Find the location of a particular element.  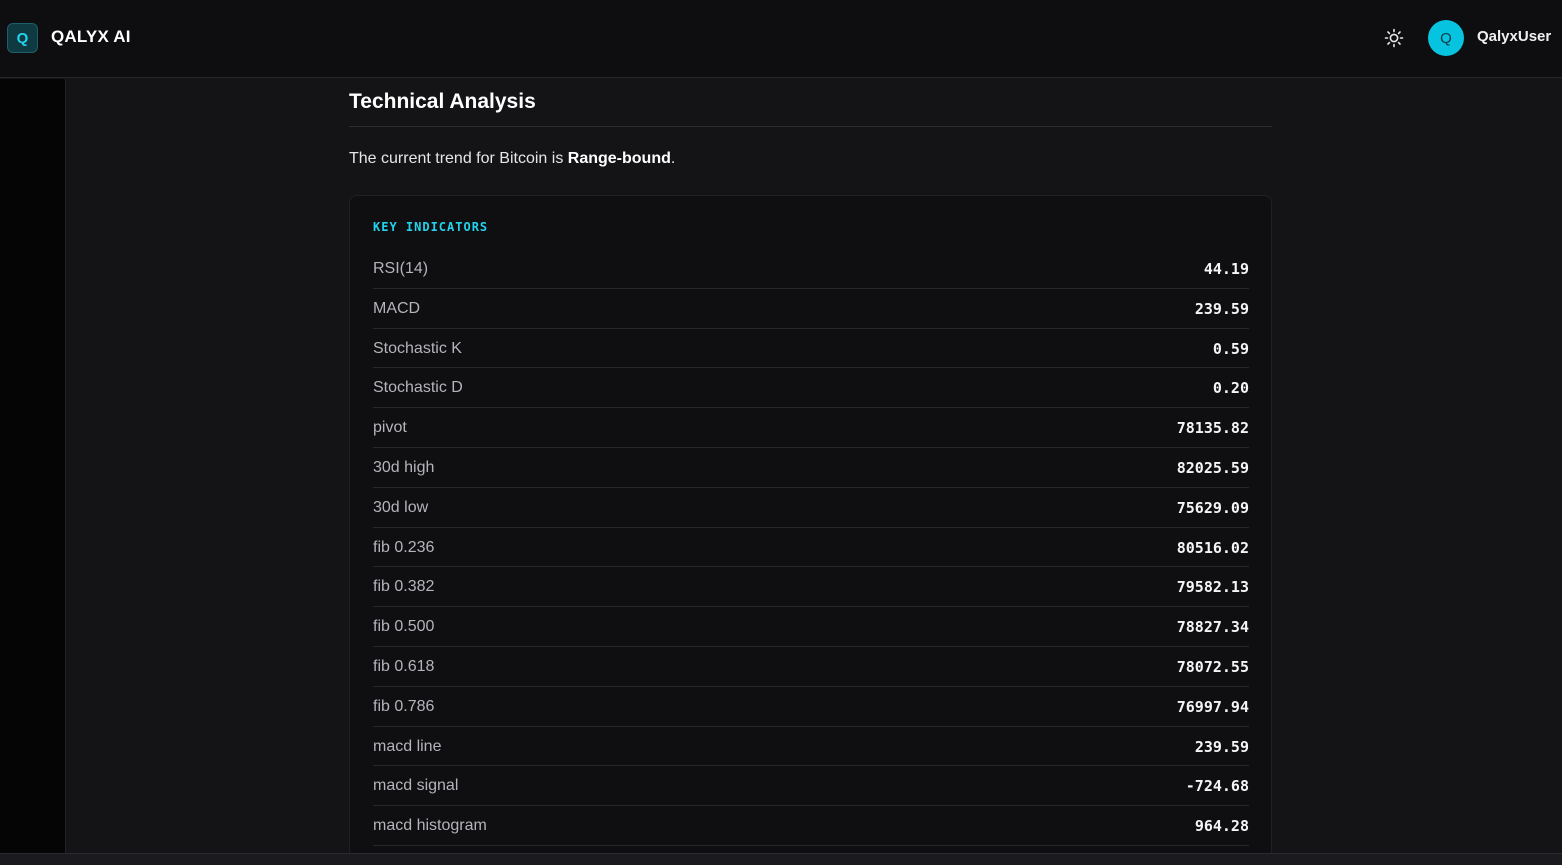

indicator-value: 0.20 is located at coordinates (1230, 388).